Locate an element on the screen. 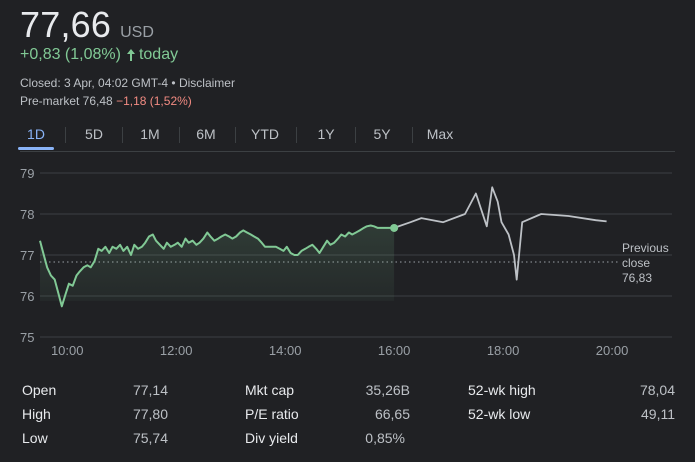 The width and height of the screenshot is (695, 462). price-change-row: +0,83 (1,08%) today is located at coordinates (99, 55).